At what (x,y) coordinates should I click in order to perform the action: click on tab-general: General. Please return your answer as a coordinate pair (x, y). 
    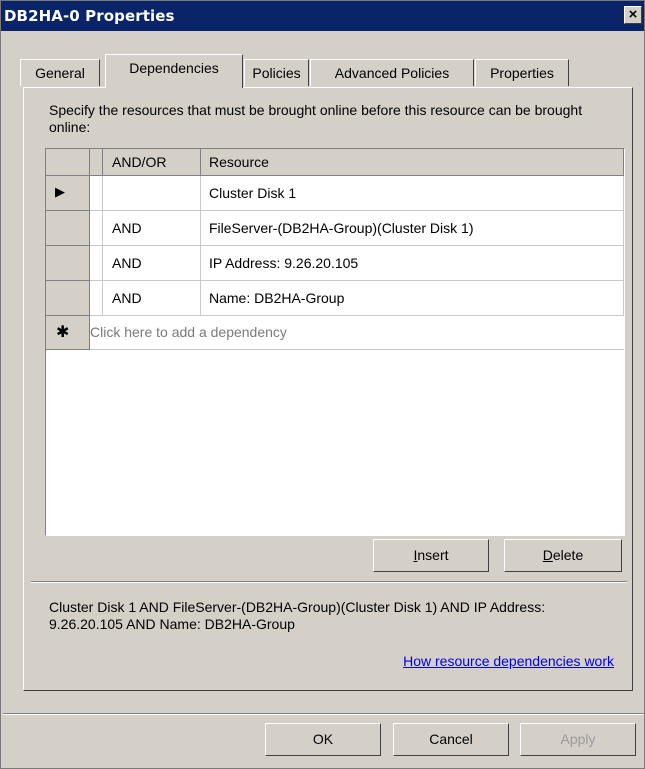
    Looking at the image, I should click on (60, 72).